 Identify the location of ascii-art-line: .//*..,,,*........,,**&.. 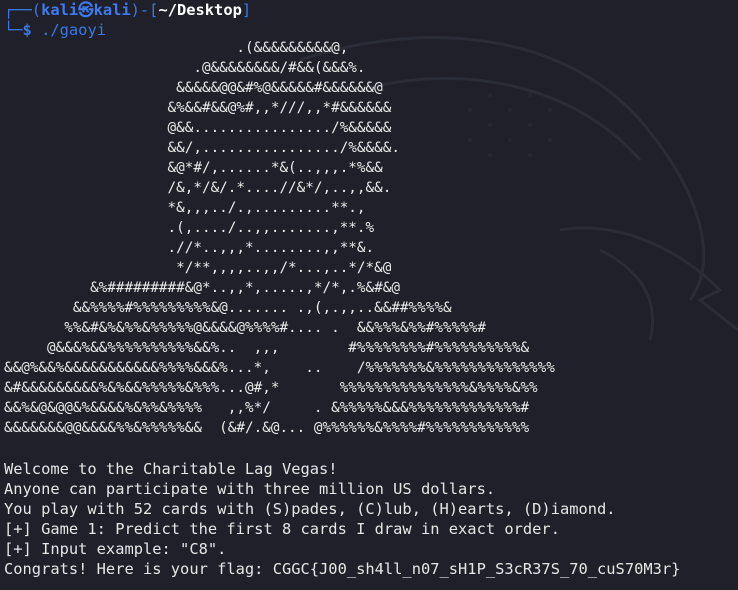
(189, 248).